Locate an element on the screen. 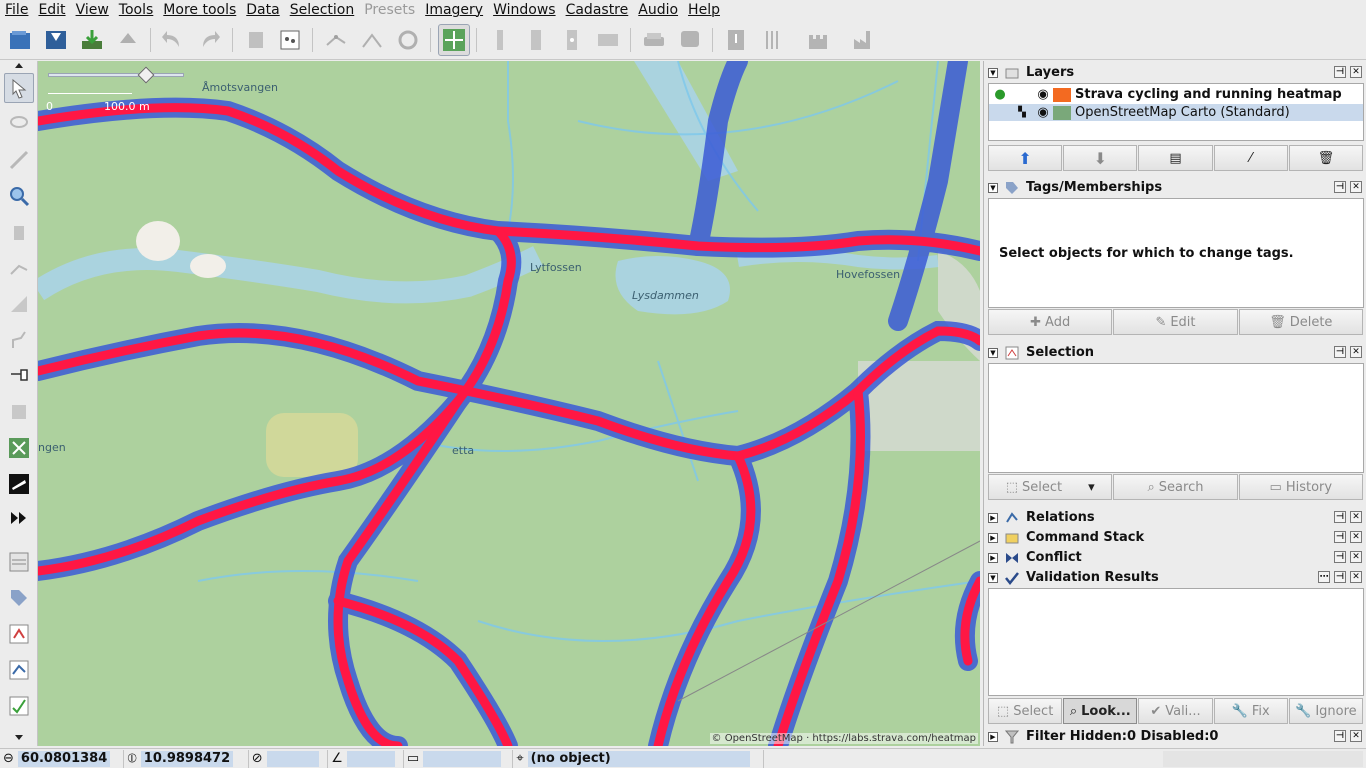  layer-row-strava: ● ◉ Strava cycling and running heatmap is located at coordinates (1176, 94).